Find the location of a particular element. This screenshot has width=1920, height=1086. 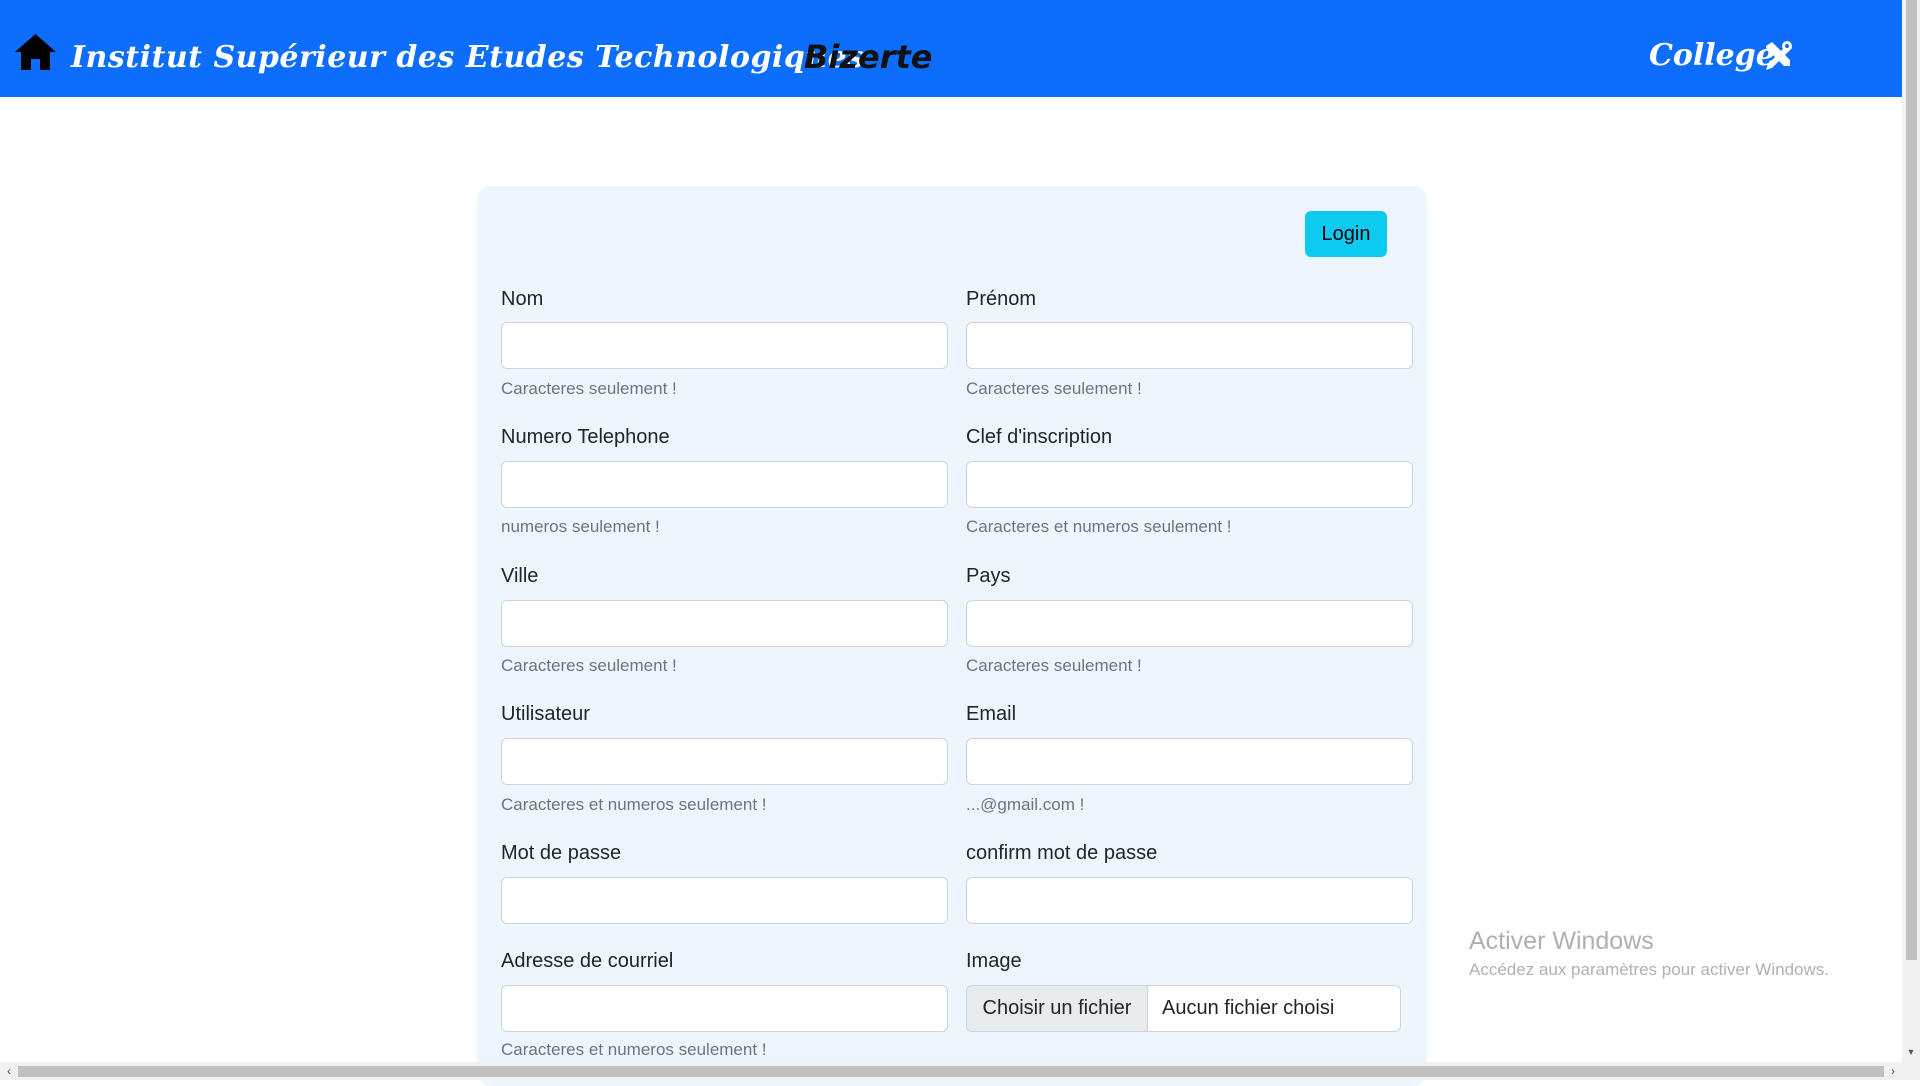

telephone-label: Numero Telephone is located at coordinates (585, 437).